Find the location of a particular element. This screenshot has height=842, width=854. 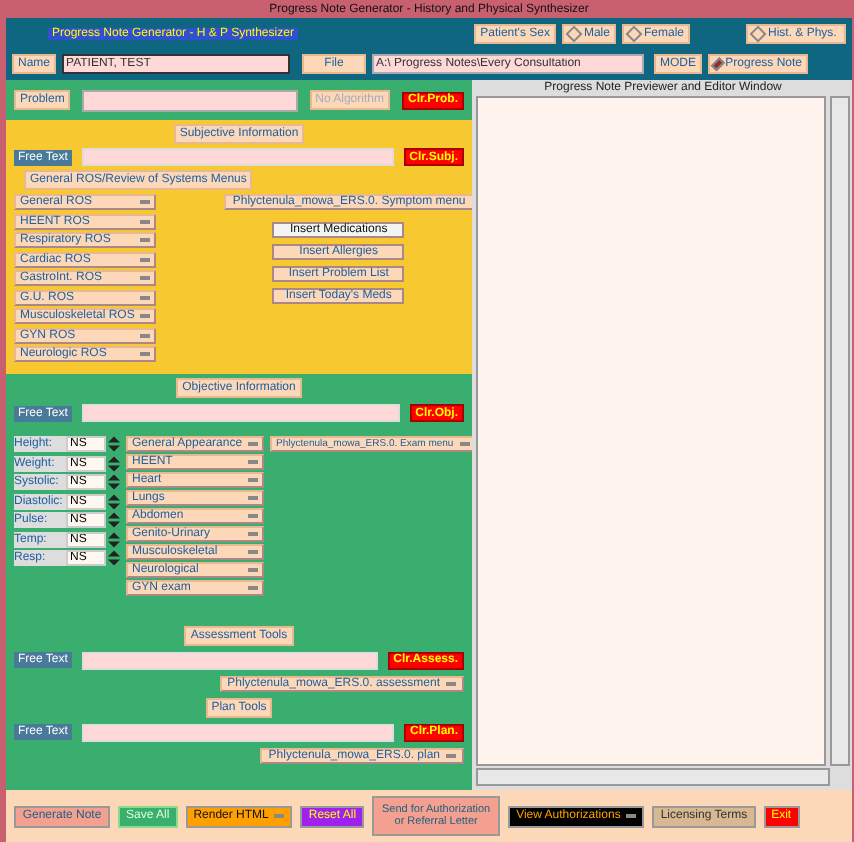

horizontal-scrollbar is located at coordinates (653, 777).